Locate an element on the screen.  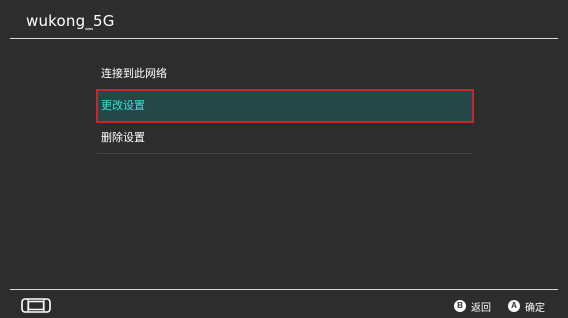
menu-item-change-settings: 更改设置 is located at coordinates (285, 106).